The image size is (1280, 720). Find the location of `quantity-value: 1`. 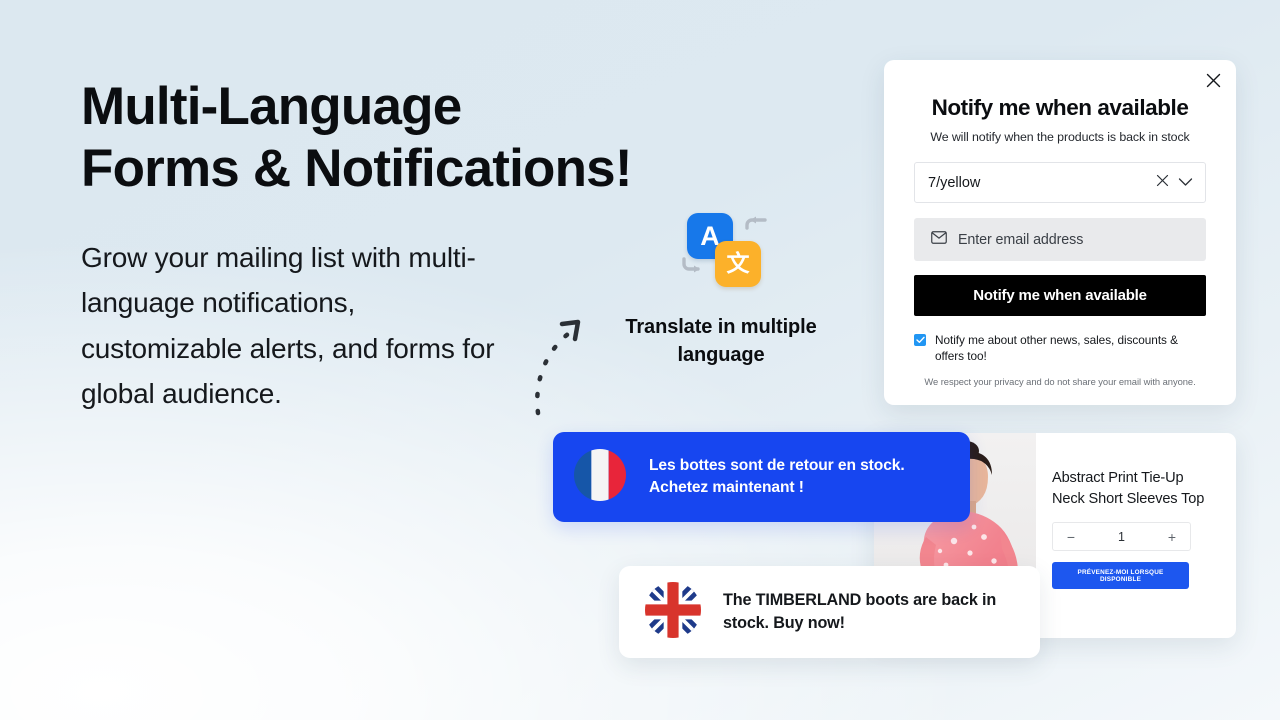

quantity-value: 1 is located at coordinates (1121, 536).